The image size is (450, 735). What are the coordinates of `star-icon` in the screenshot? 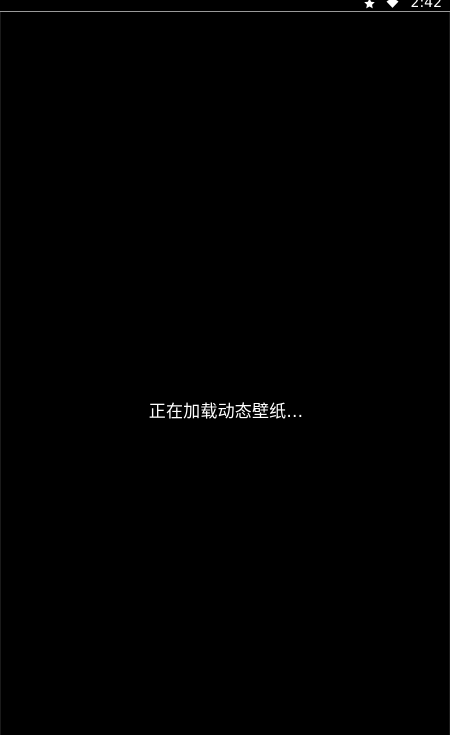 It's located at (369, 5).